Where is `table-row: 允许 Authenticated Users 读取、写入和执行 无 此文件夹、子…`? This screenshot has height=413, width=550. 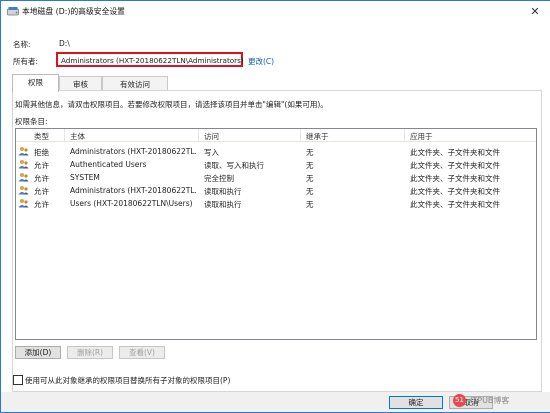
table-row: 允许 Authenticated Users 读取、写入和执行 无 此文件夹、子… is located at coordinates (276, 164).